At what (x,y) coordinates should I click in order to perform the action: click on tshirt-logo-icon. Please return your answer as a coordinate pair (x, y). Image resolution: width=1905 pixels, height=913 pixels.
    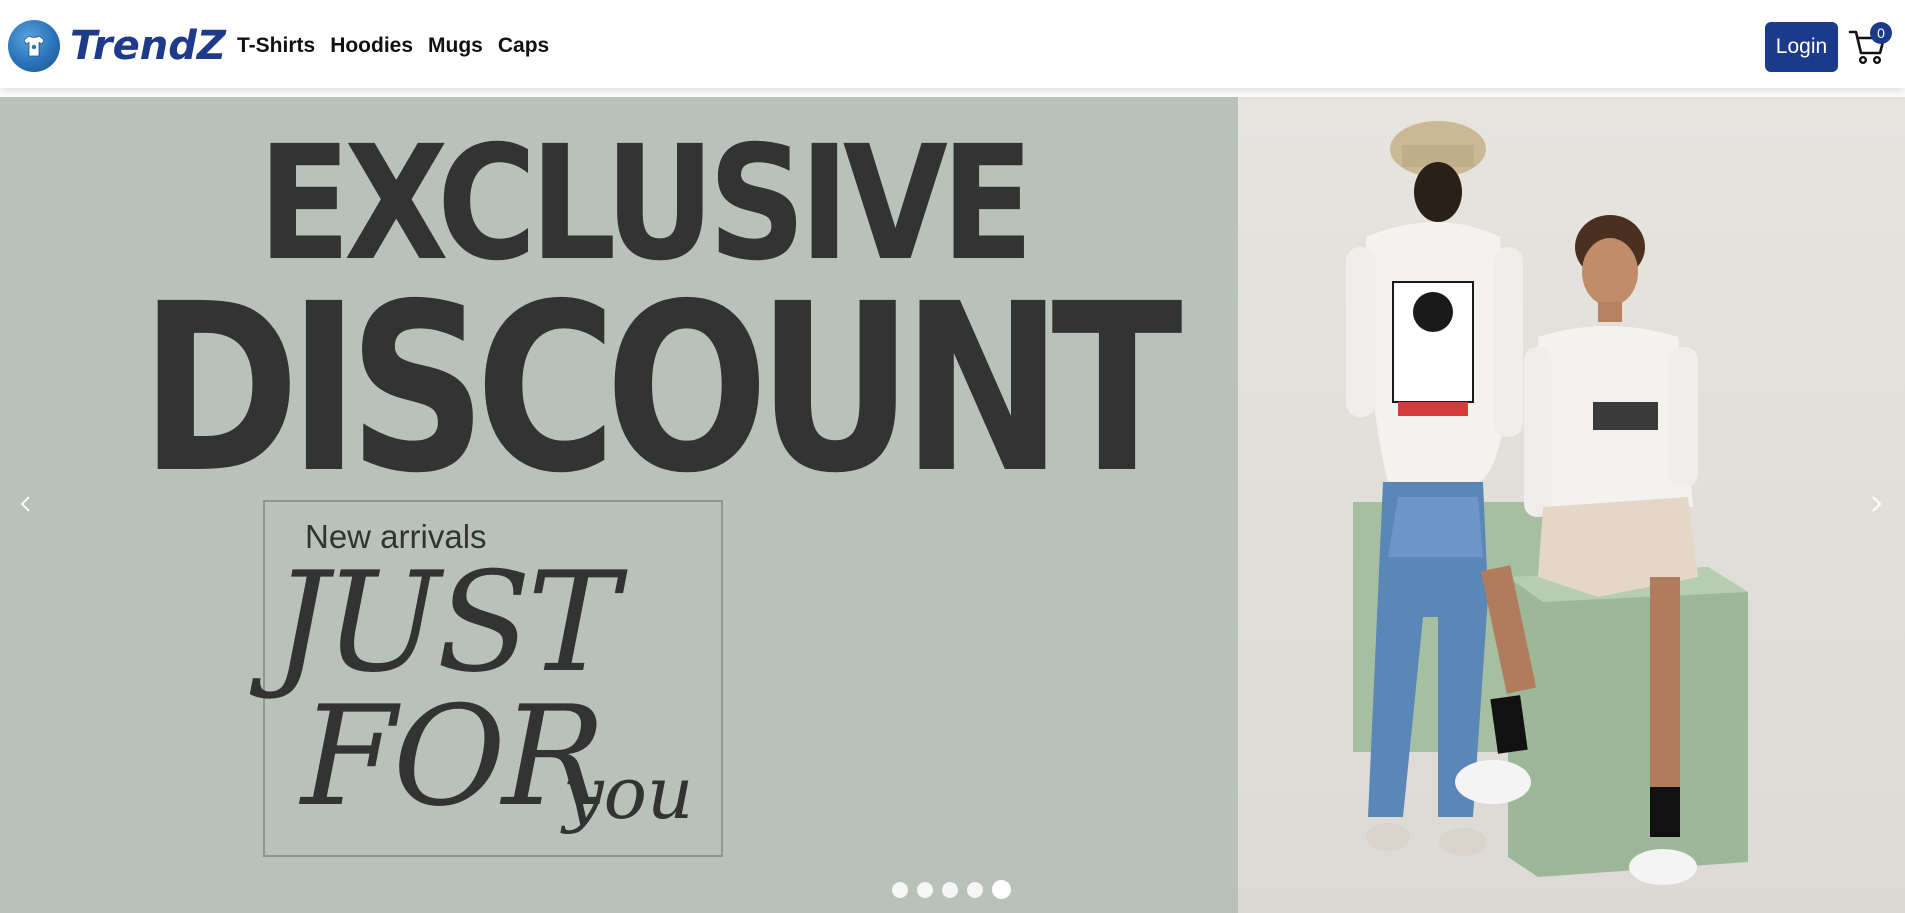
    Looking at the image, I should click on (34, 46).